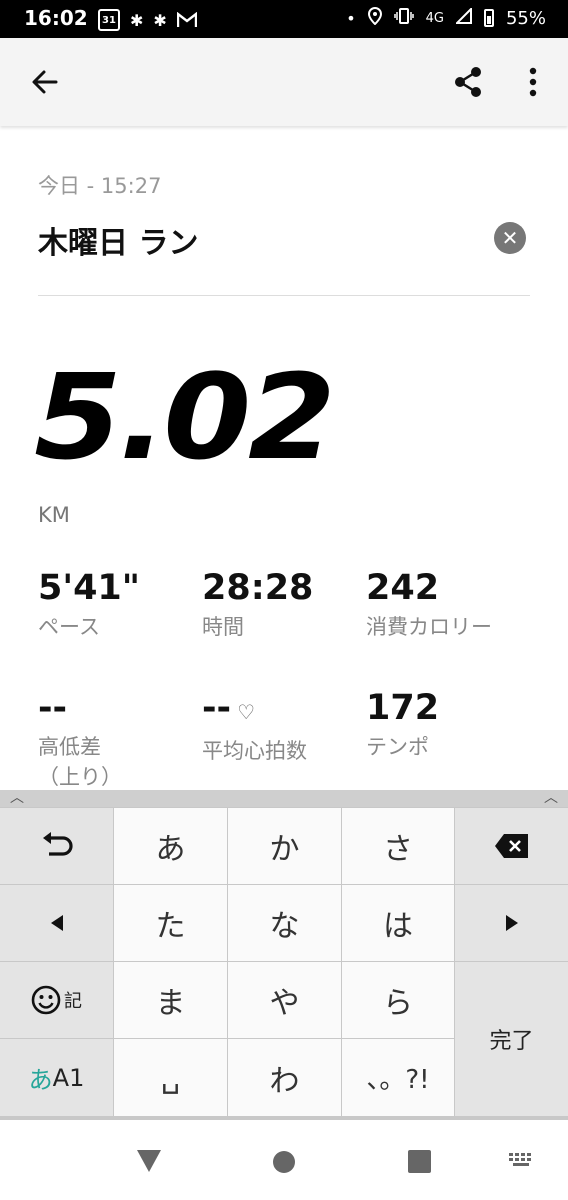  I want to click on kana-key: さ, so click(398, 846).